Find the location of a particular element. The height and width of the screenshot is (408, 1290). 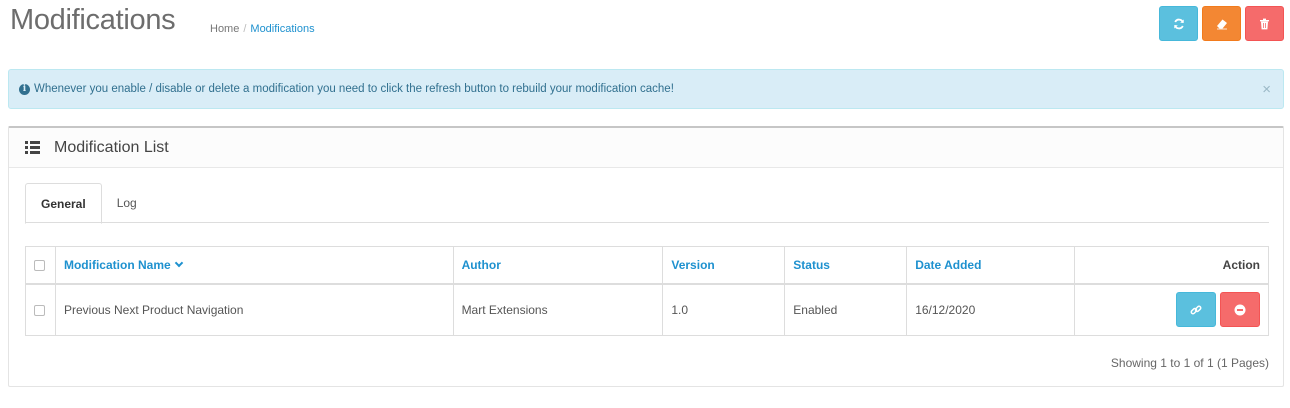

row-checkbox is located at coordinates (39, 311).